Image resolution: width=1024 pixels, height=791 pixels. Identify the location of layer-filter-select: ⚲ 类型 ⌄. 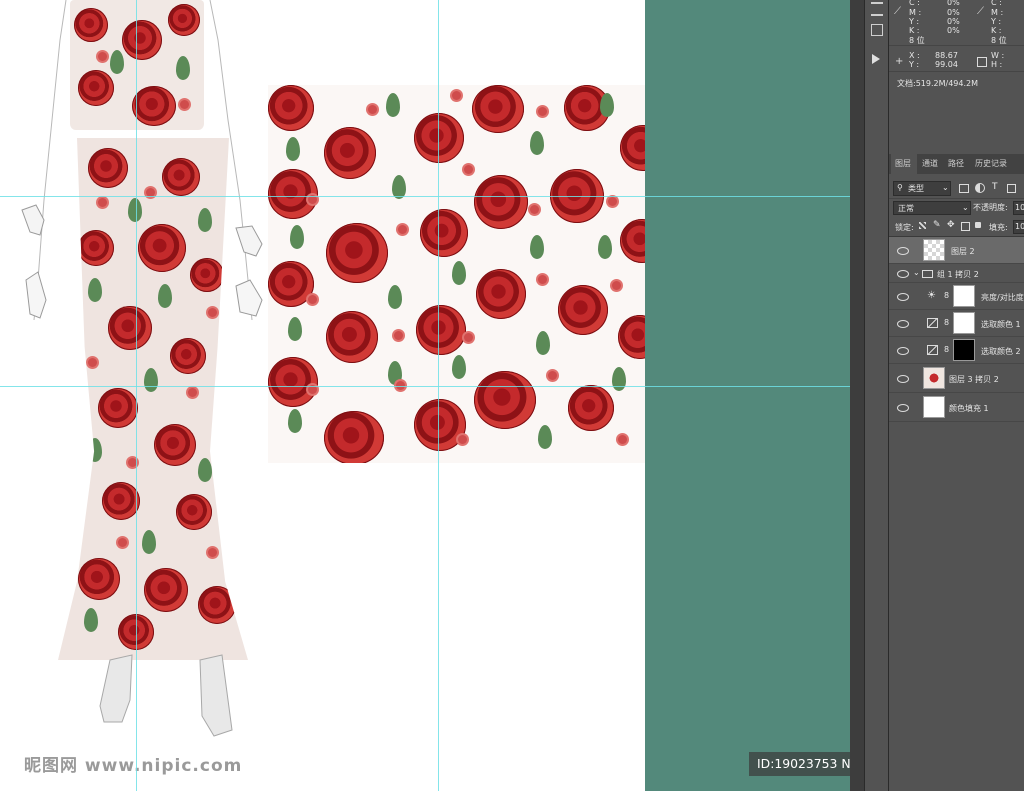
(922, 188).